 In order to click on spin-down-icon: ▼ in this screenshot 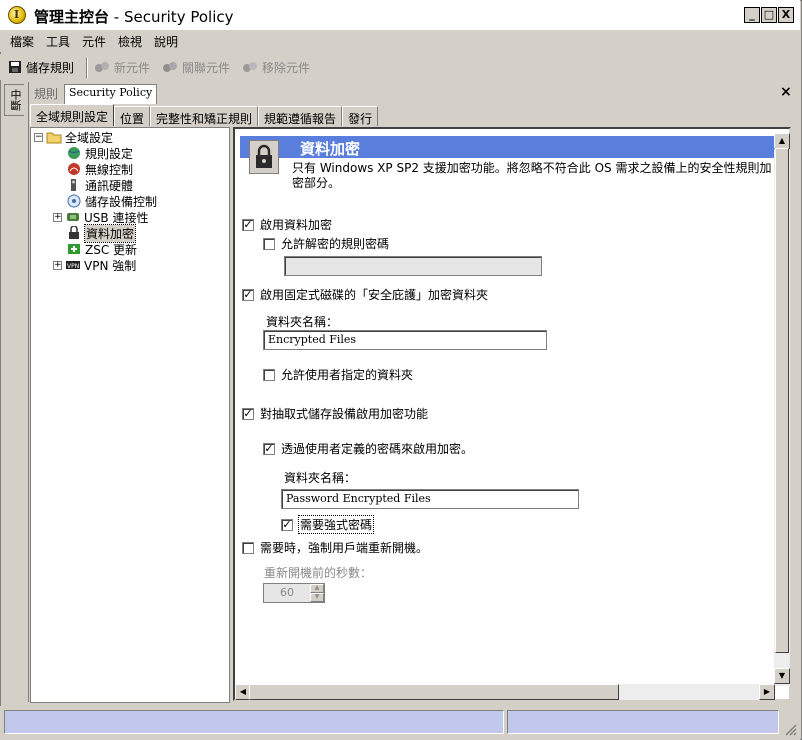, I will do `click(317, 597)`.